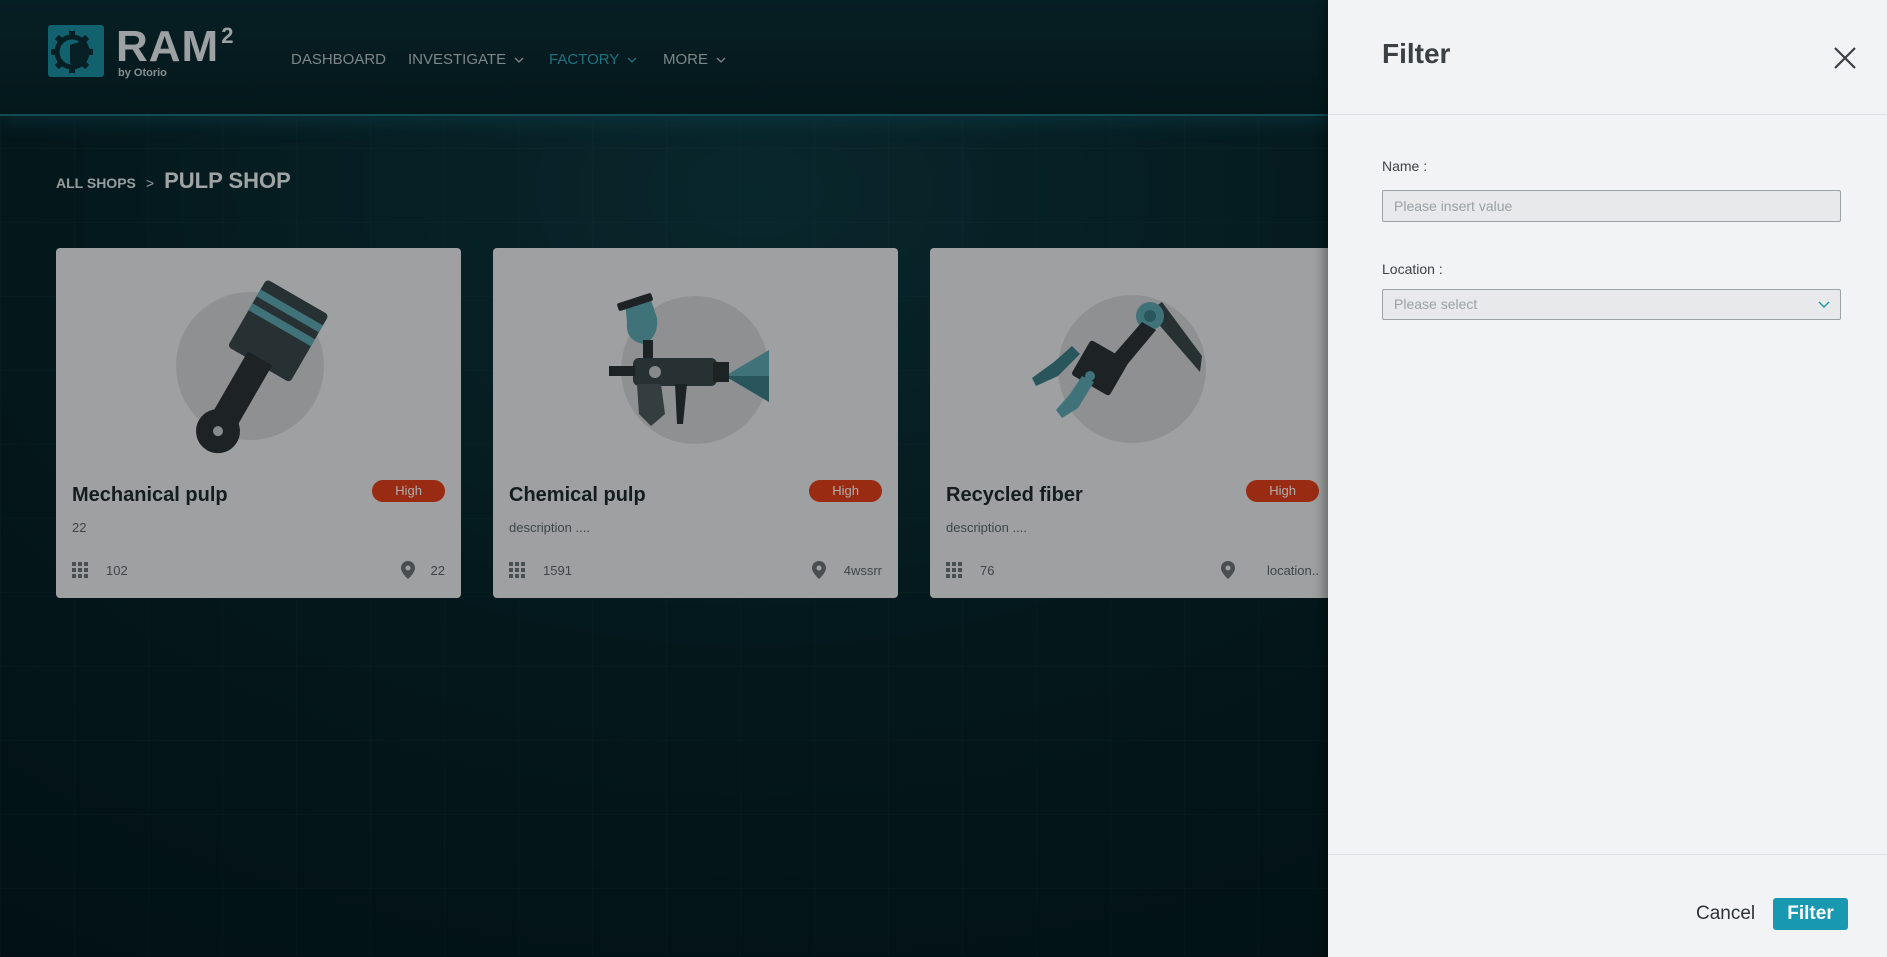  I want to click on location-select: Please select, so click(1611, 304).